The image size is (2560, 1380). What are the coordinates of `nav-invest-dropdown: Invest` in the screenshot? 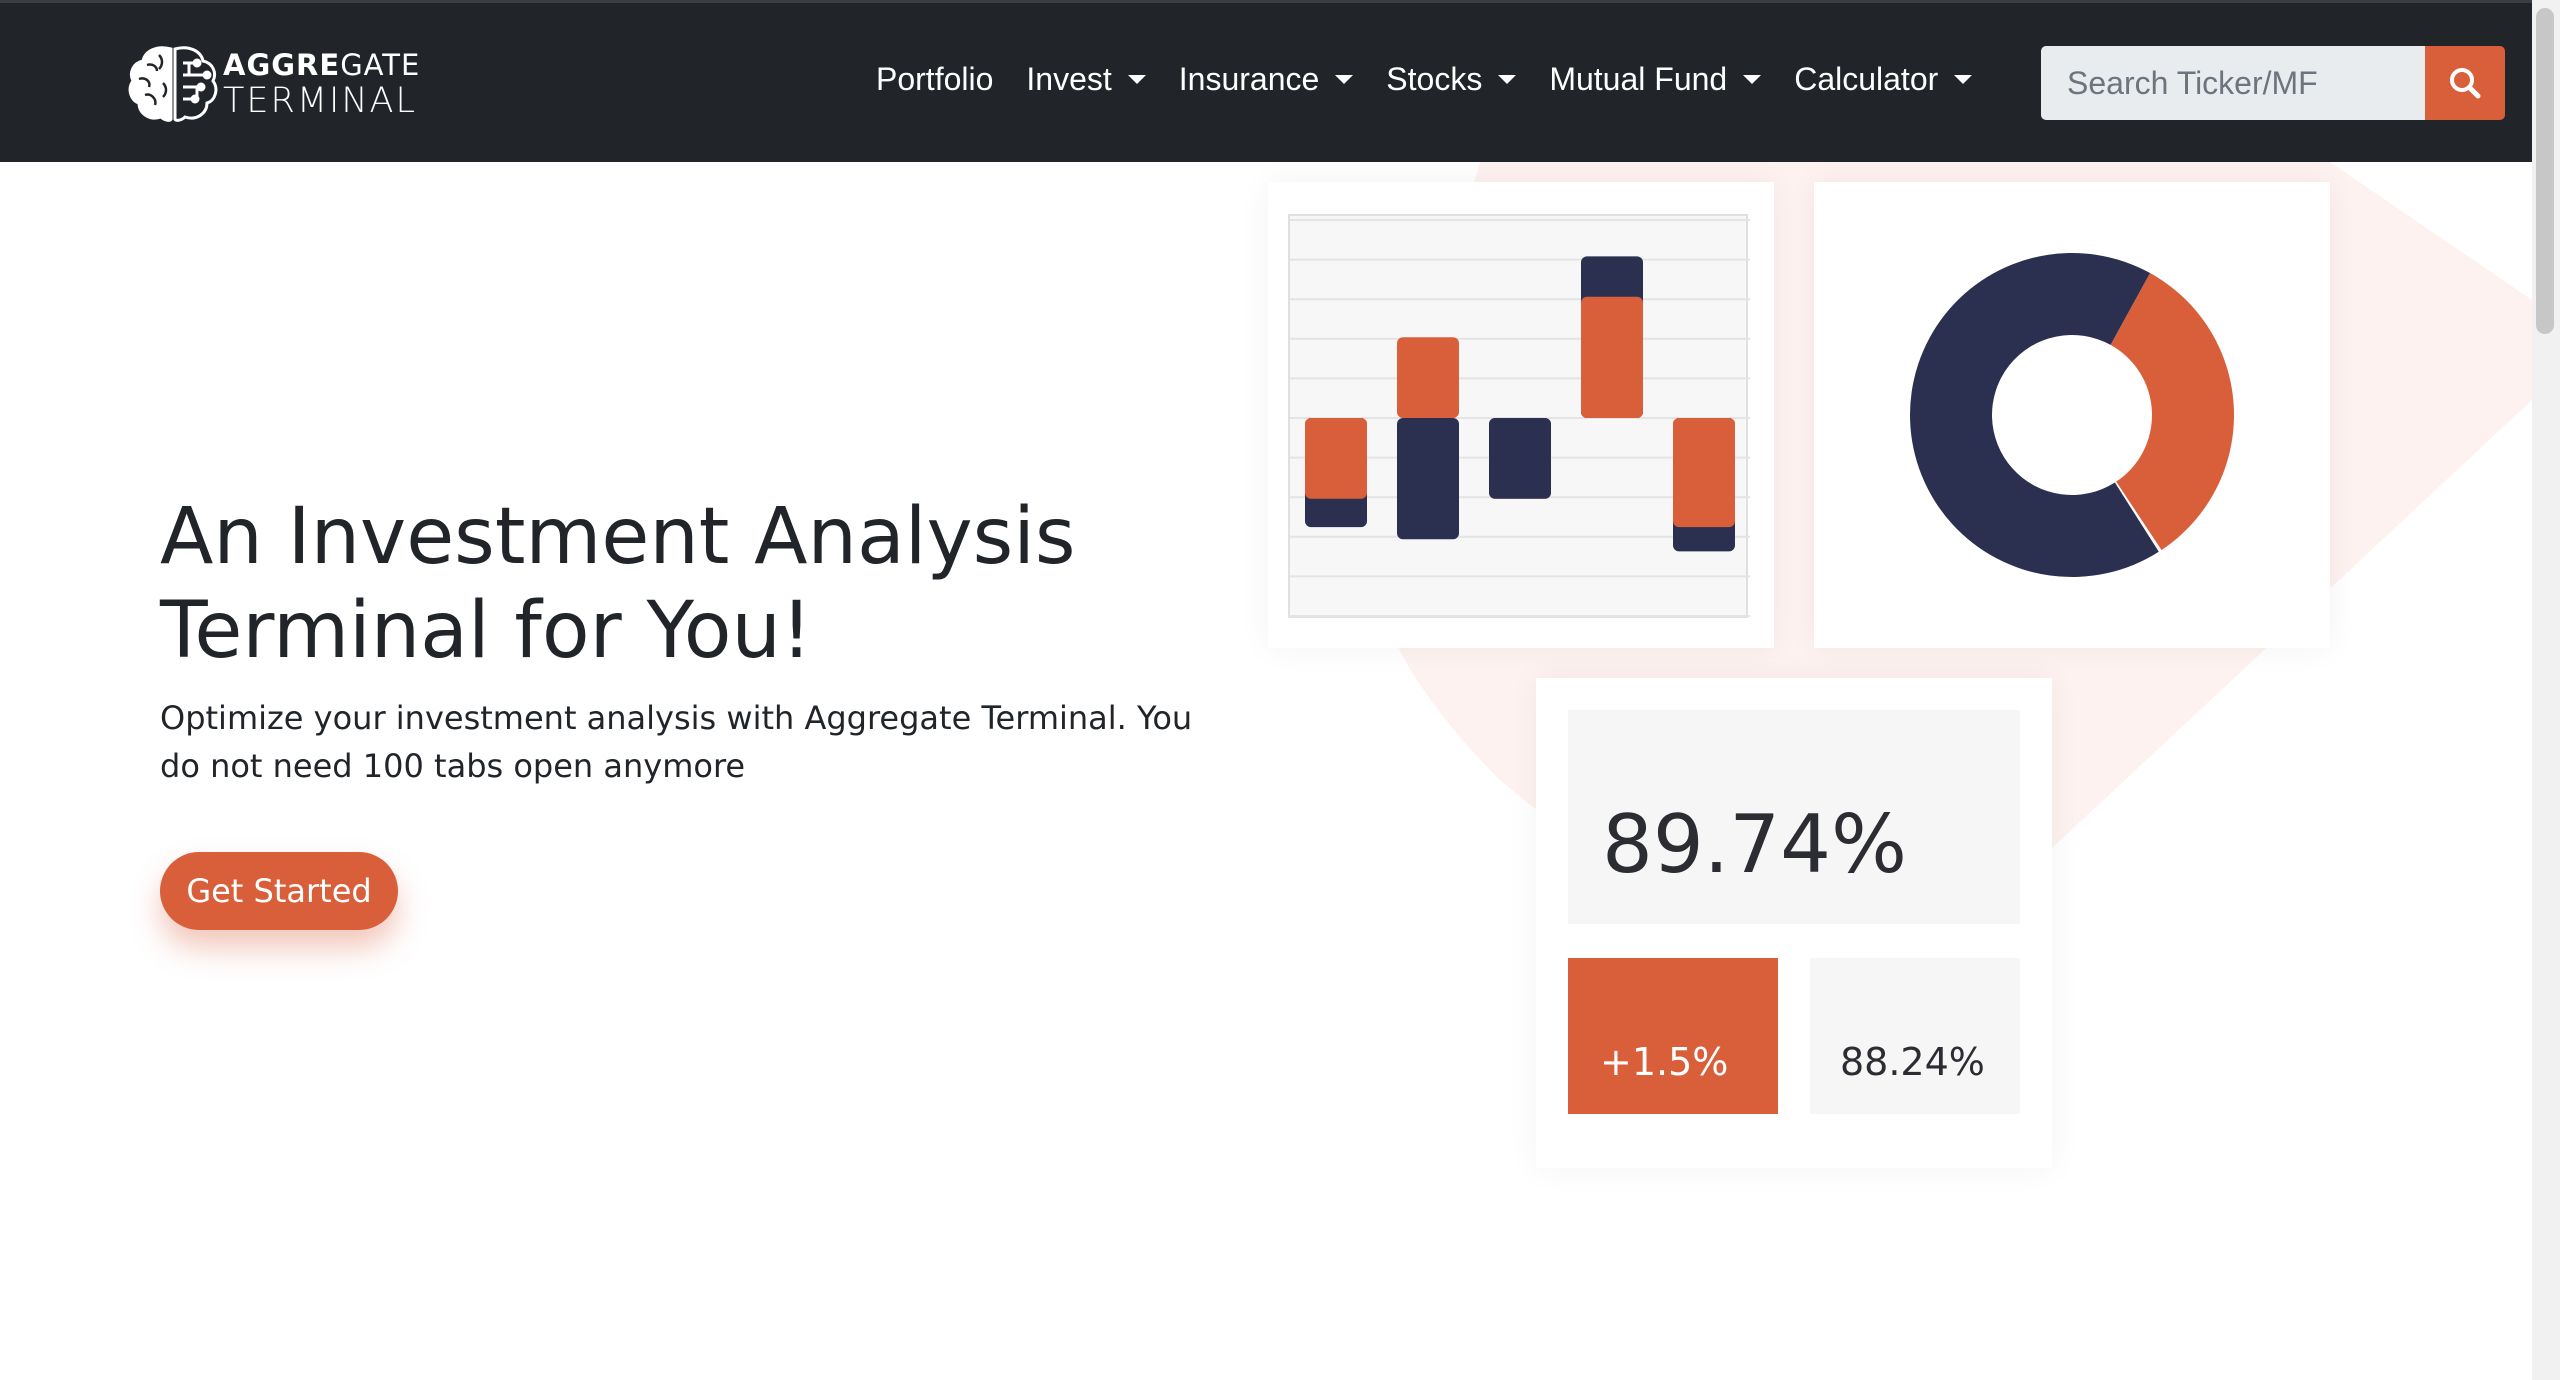 It's located at (1086, 79).